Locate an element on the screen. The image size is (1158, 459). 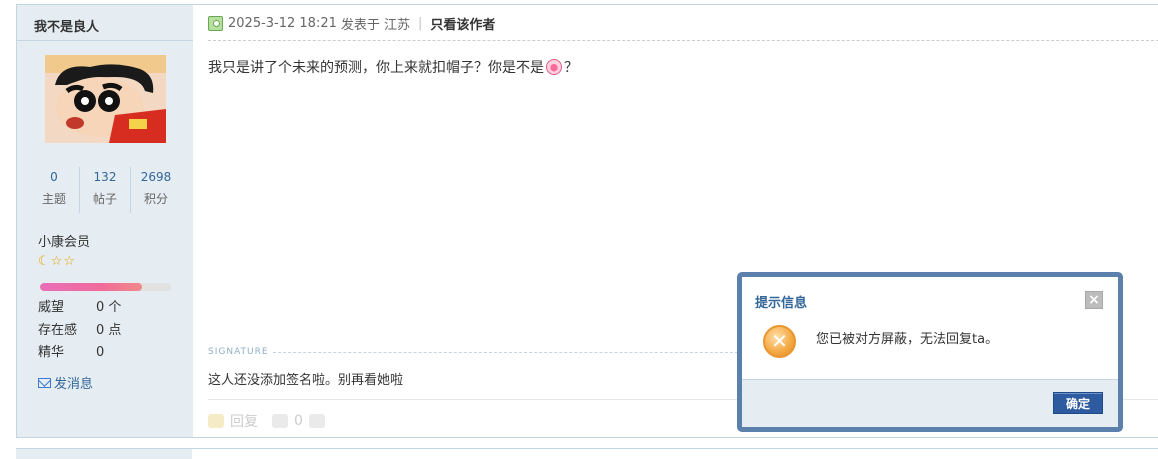
online-status-icon is located at coordinates (215, 23).